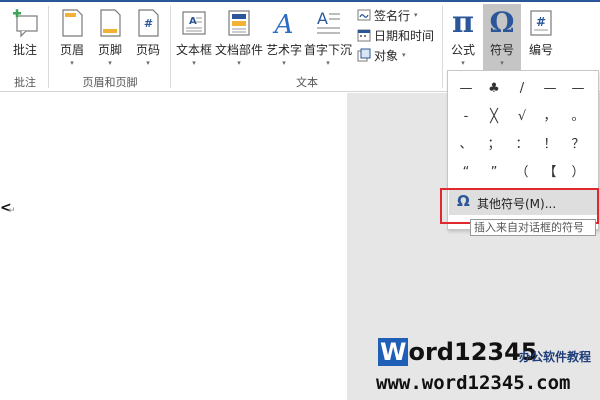 The height and width of the screenshot is (400, 600). I want to click on header-button: 页眉 ▾, so click(72, 37).